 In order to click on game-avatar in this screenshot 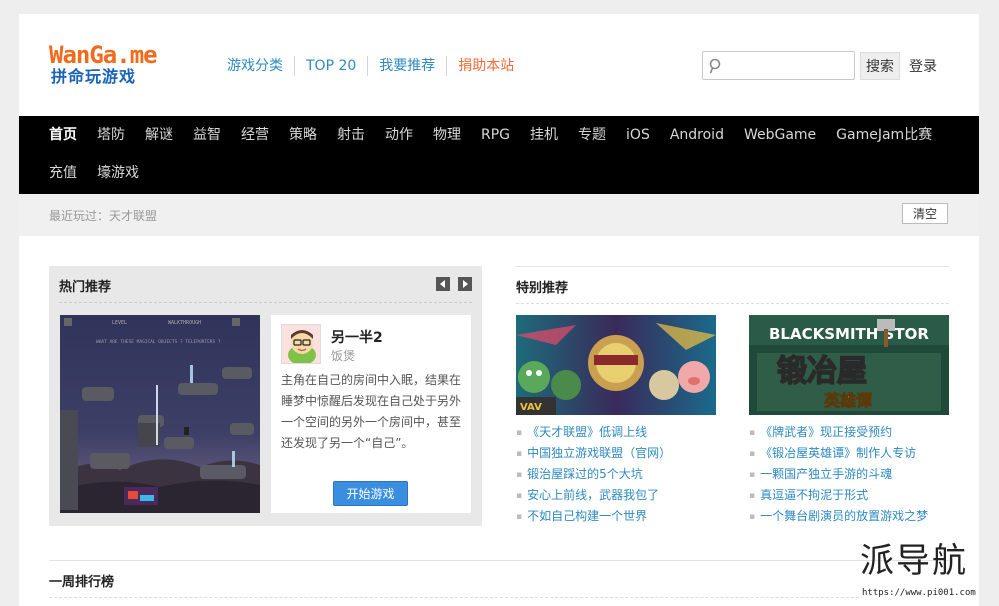, I will do `click(301, 344)`.